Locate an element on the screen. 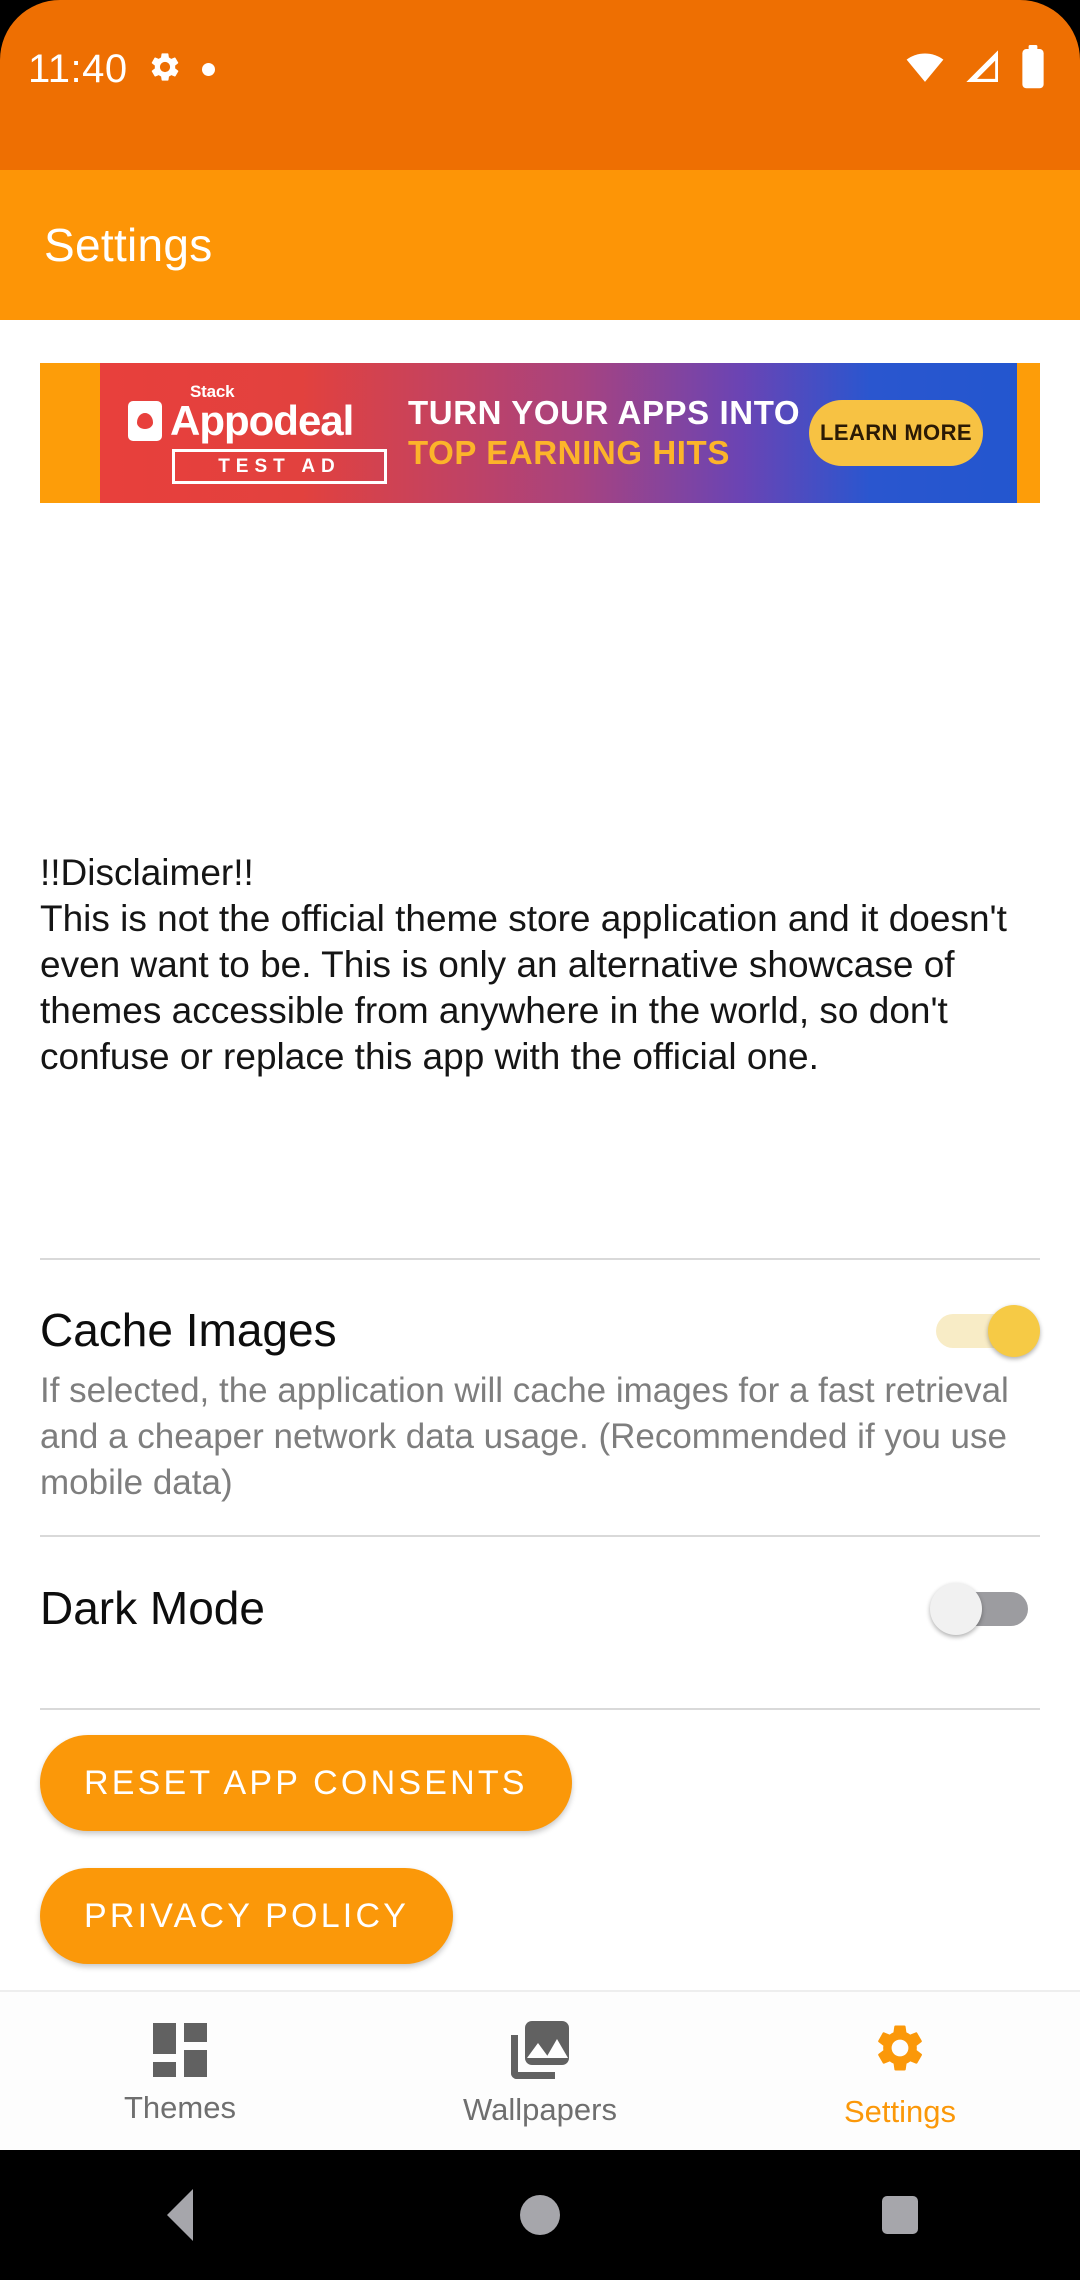 Image resolution: width=1080 pixels, height=2280 pixels. photo-library-icon is located at coordinates (540, 2050).